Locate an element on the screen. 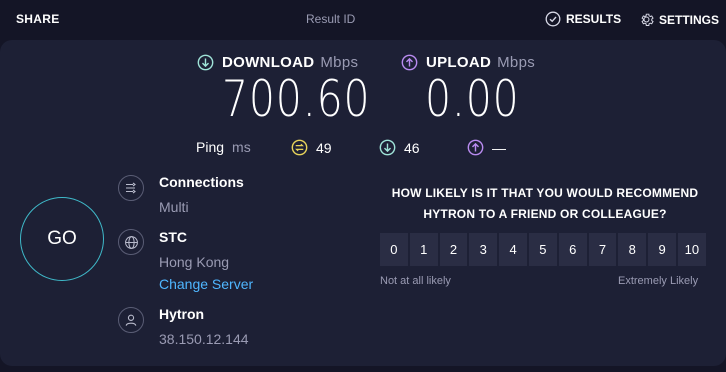 This screenshot has width=726, height=372. connections-title: Connections is located at coordinates (201, 182).